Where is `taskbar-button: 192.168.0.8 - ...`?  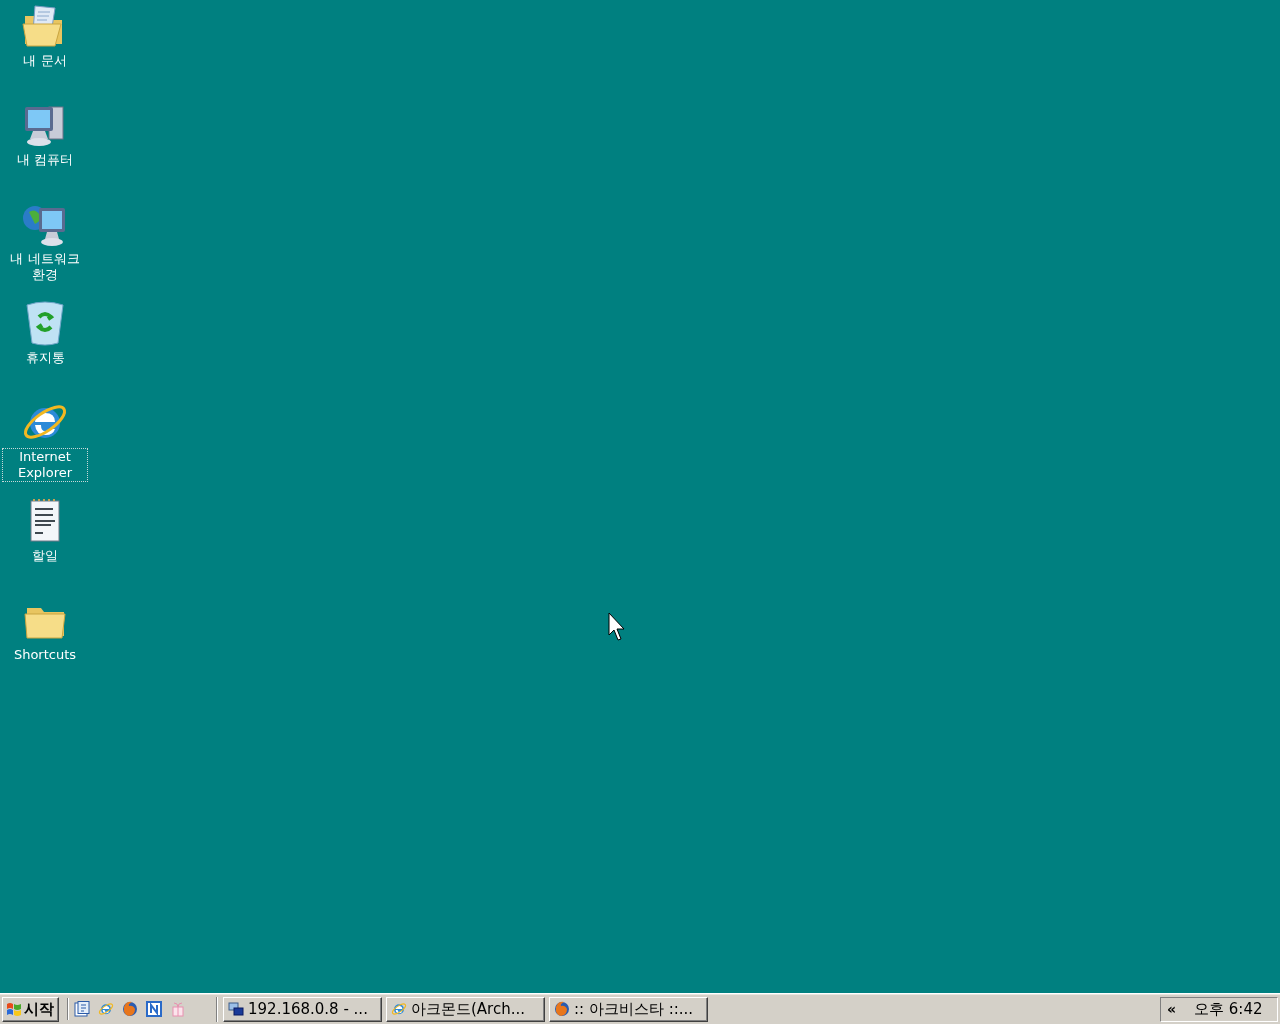
taskbar-button: 192.168.0.8 - ... is located at coordinates (302, 1009).